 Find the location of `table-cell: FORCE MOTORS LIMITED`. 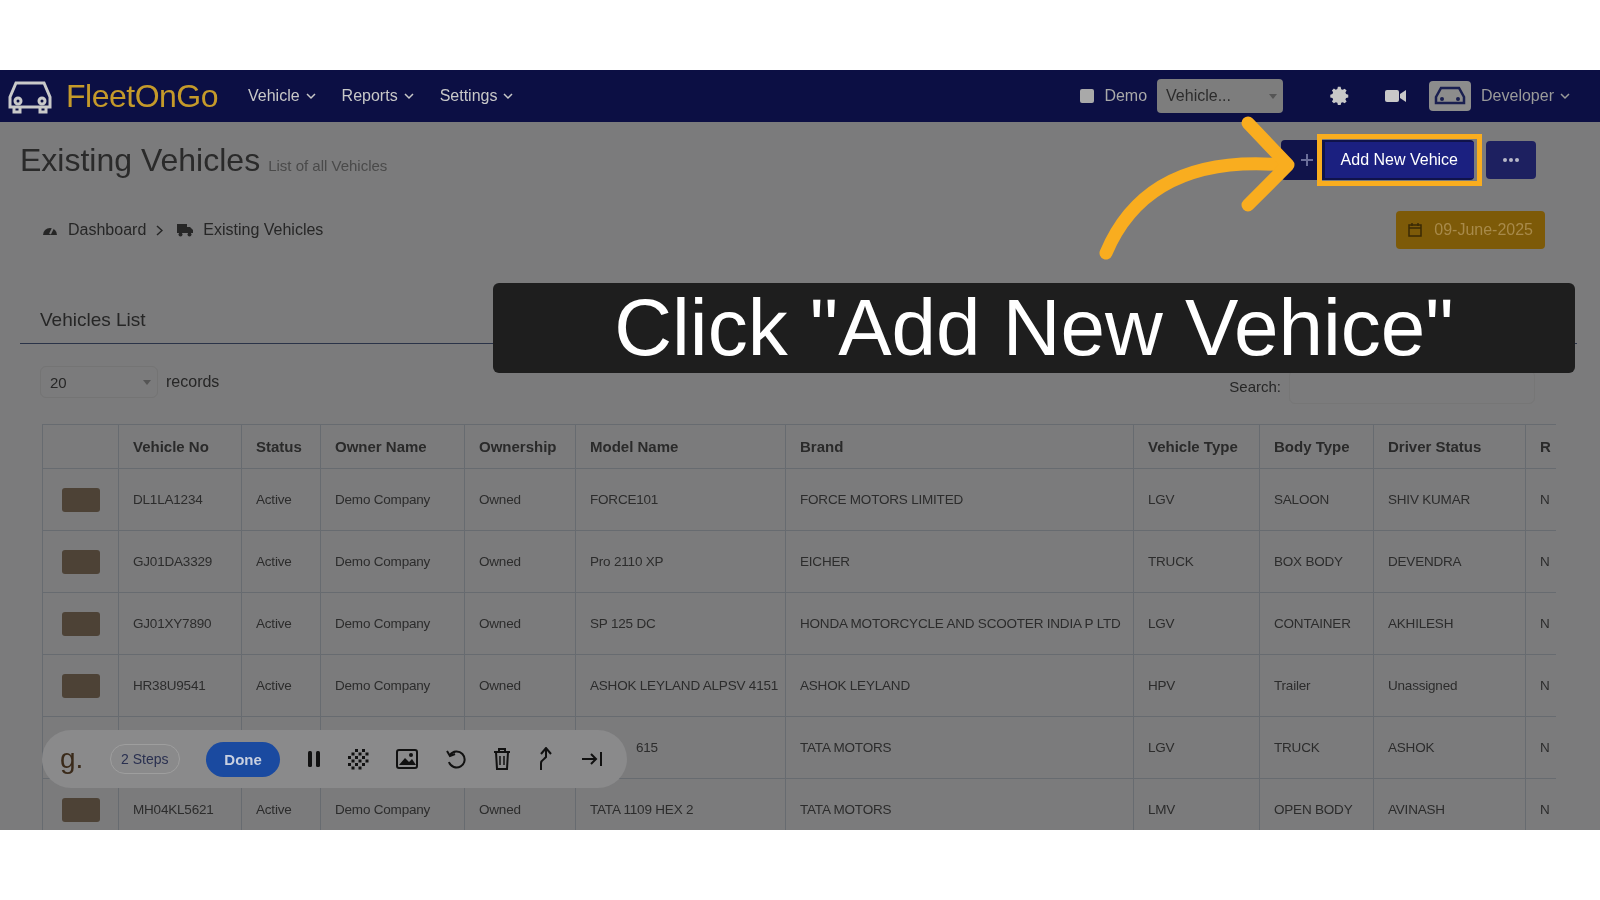

table-cell: FORCE MOTORS LIMITED is located at coordinates (881, 499).